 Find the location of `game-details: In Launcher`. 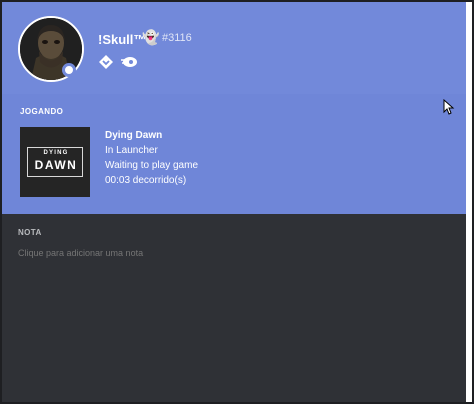

game-details: In Launcher is located at coordinates (131, 150).